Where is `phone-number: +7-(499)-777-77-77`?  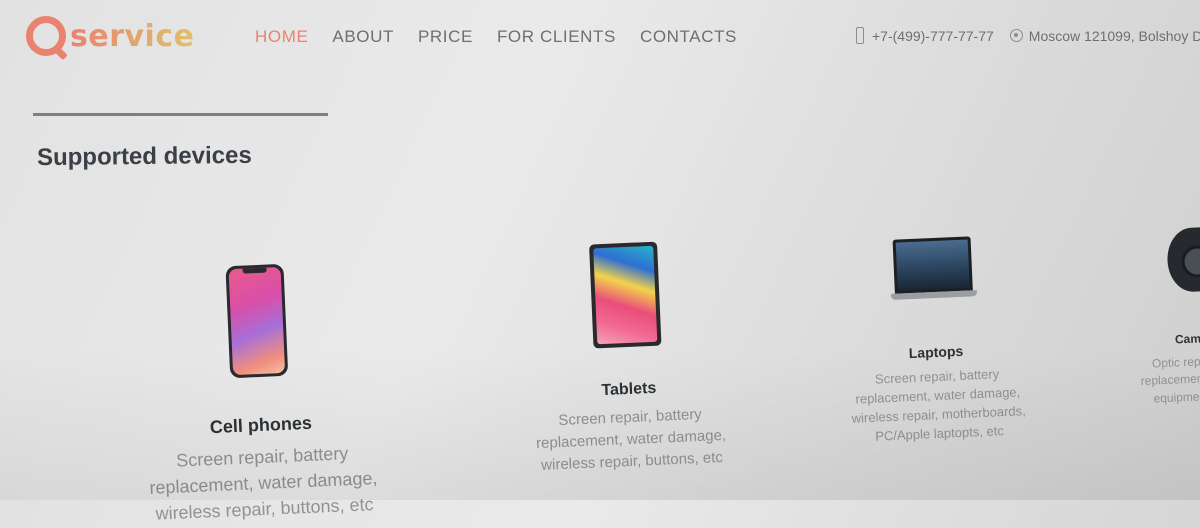 phone-number: +7-(499)-777-77-77 is located at coordinates (933, 36).